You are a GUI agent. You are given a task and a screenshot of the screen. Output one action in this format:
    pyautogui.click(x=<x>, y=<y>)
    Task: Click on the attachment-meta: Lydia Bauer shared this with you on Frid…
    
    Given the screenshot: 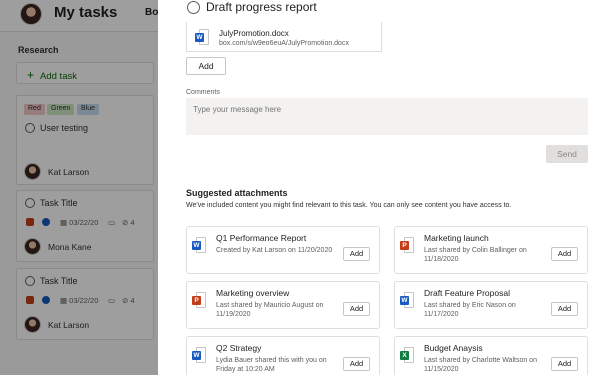 What is the action you would take?
    pyautogui.click(x=271, y=365)
    